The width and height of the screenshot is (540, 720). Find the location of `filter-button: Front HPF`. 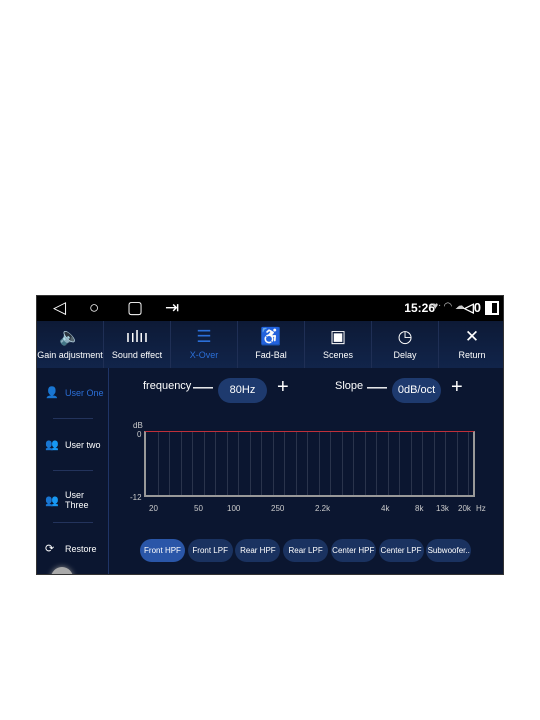

filter-button: Front HPF is located at coordinates (162, 550).